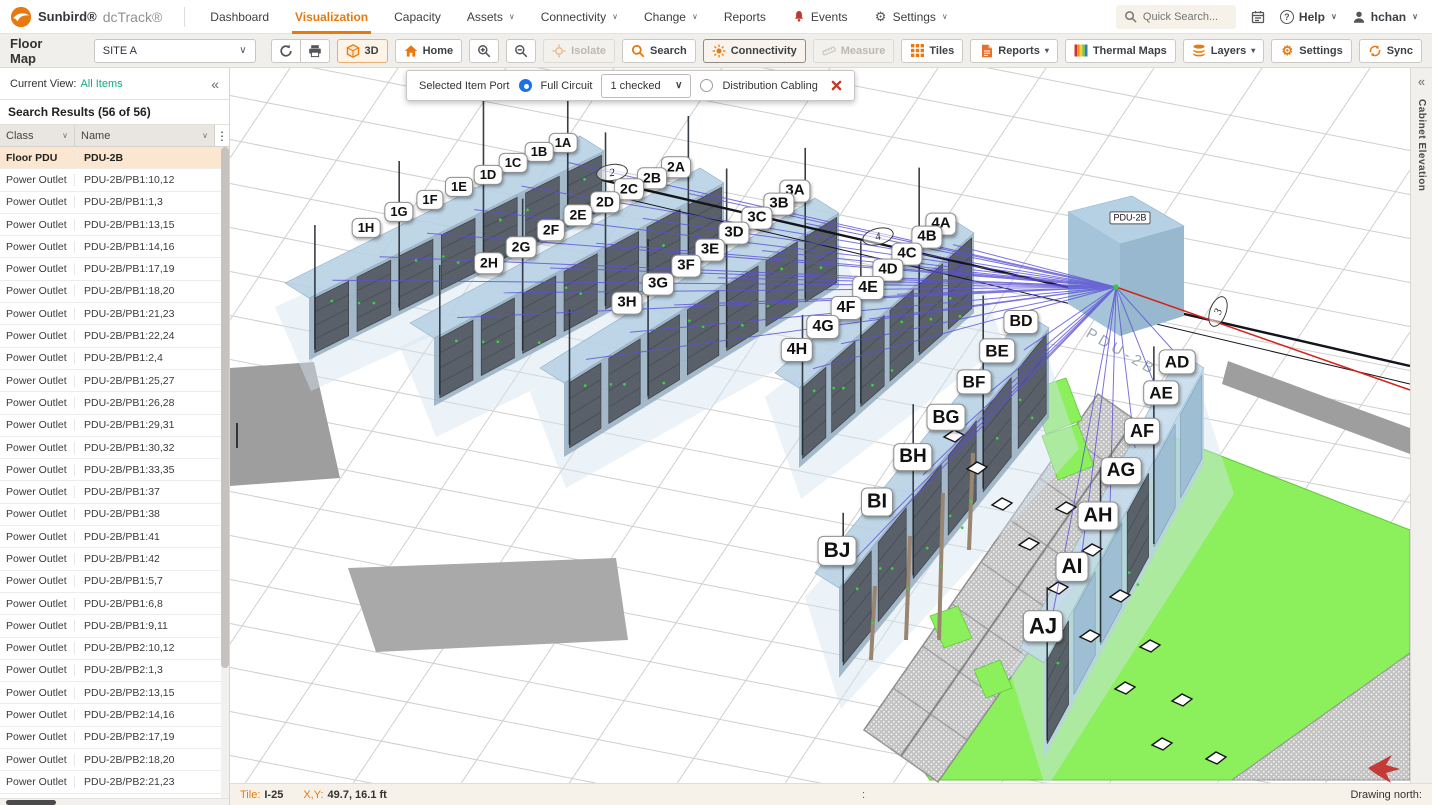 This screenshot has height=805, width=1432. What do you see at coordinates (836, 85) in the screenshot?
I see `close-icon` at bounding box center [836, 85].